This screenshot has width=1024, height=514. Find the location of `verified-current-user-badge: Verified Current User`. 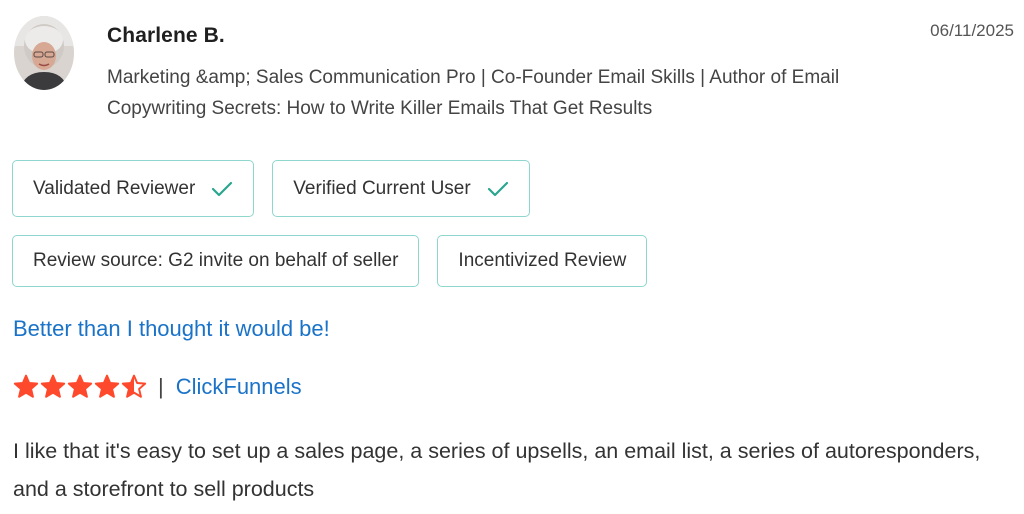

verified-current-user-badge: Verified Current User is located at coordinates (401, 188).